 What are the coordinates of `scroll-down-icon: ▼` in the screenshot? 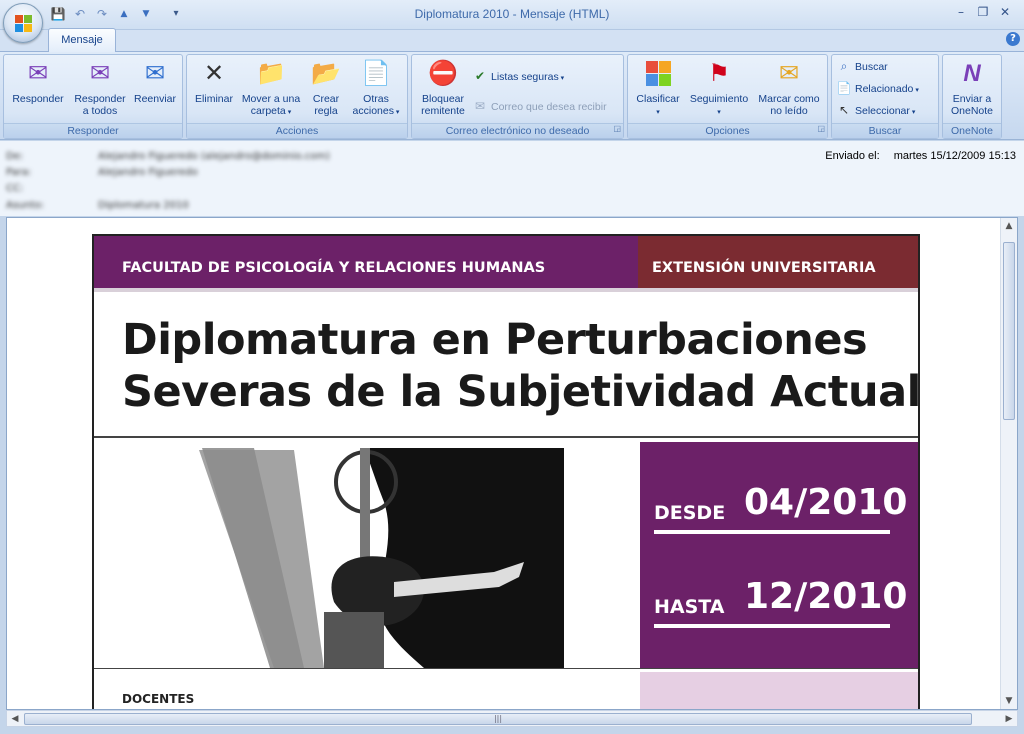 It's located at (1009, 701).